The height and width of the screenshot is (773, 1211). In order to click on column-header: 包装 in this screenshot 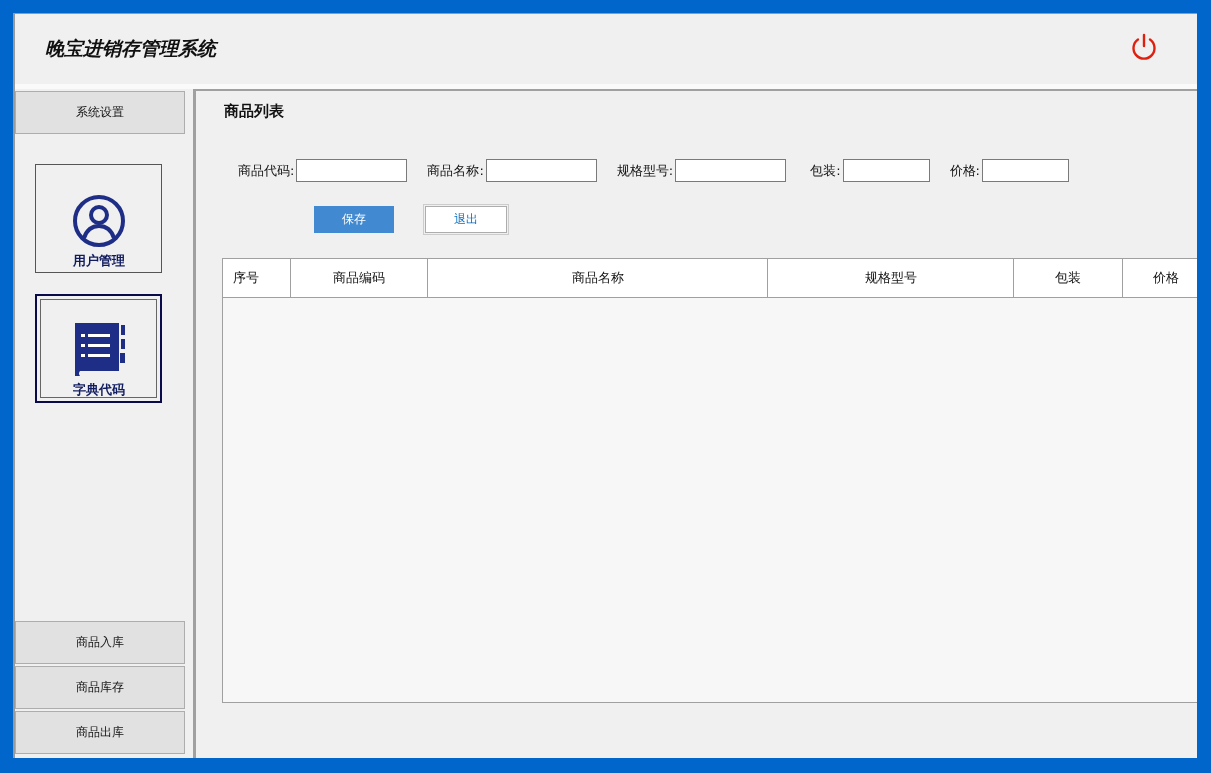, I will do `click(1068, 278)`.